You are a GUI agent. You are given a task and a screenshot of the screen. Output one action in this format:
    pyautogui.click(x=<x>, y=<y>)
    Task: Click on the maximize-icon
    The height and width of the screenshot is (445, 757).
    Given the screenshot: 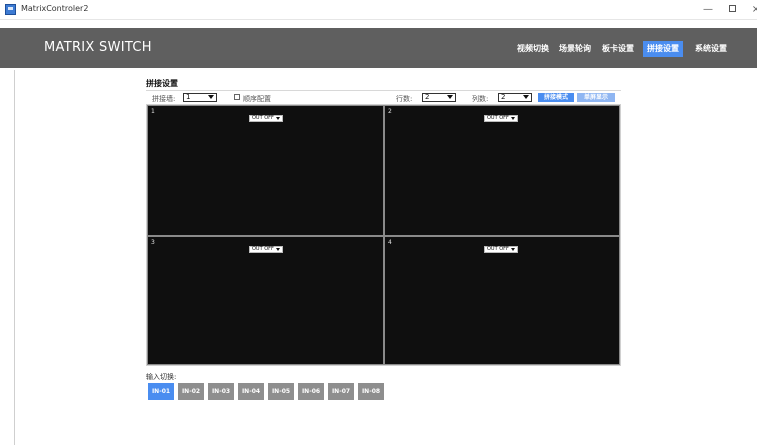 What is the action you would take?
    pyautogui.click(x=732, y=8)
    